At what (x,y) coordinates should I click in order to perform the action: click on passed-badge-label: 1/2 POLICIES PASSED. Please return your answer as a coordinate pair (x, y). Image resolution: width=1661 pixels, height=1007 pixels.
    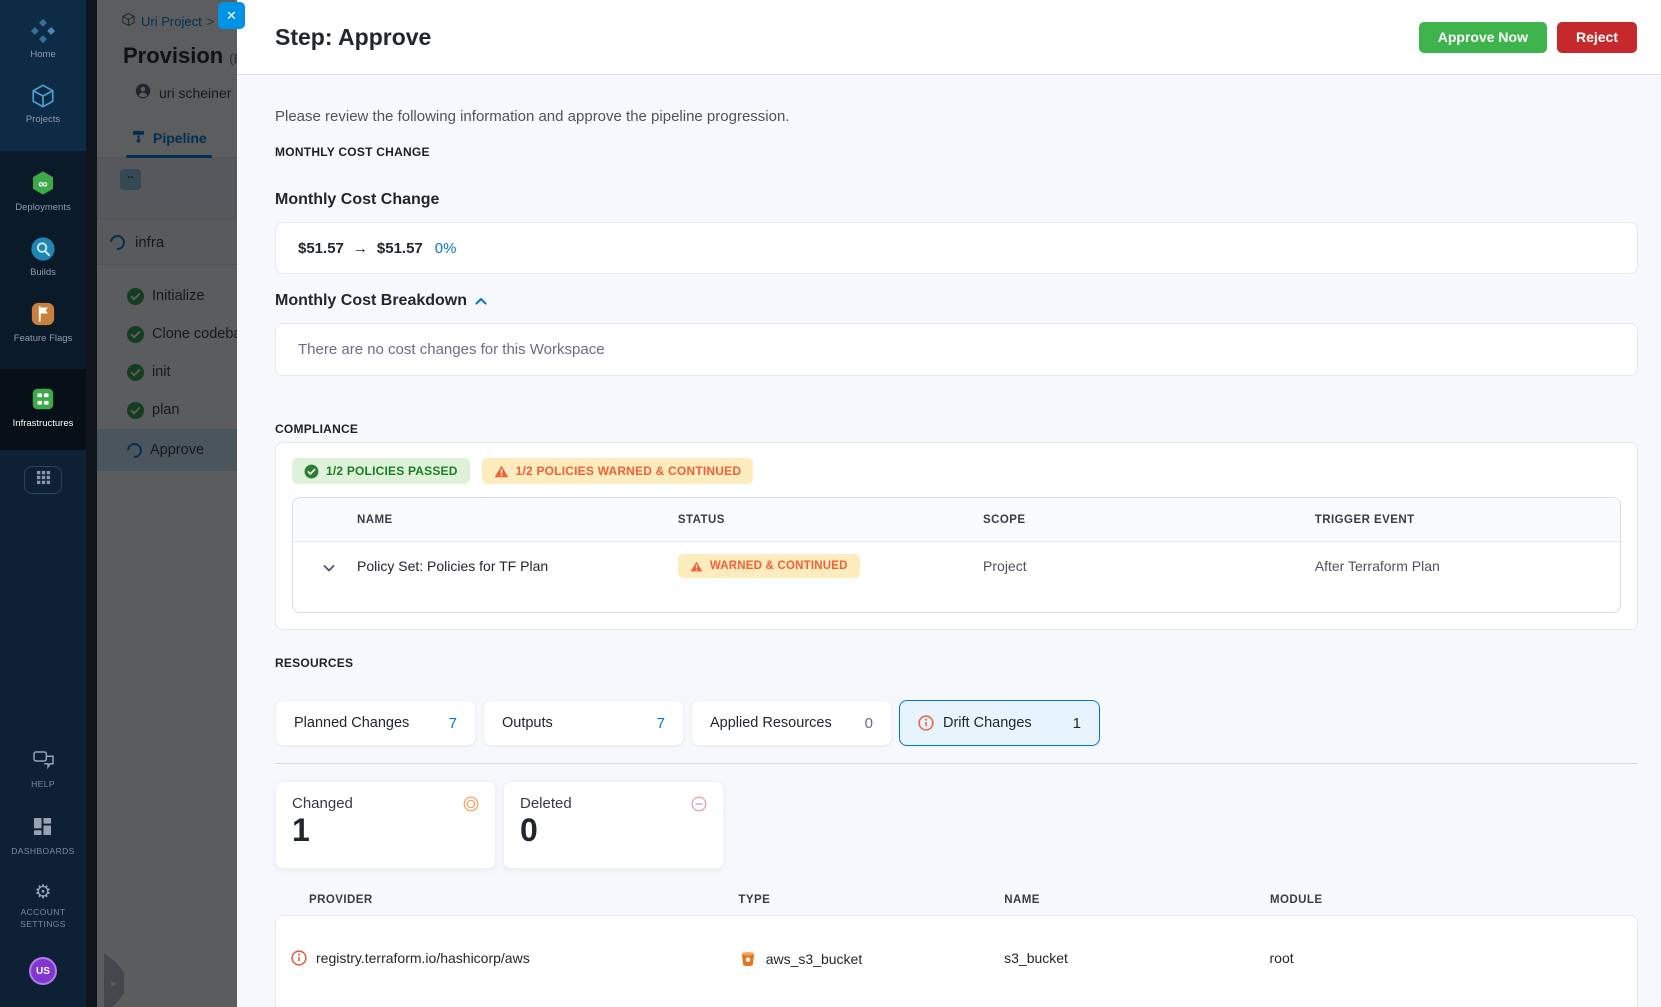
    Looking at the image, I should click on (392, 471).